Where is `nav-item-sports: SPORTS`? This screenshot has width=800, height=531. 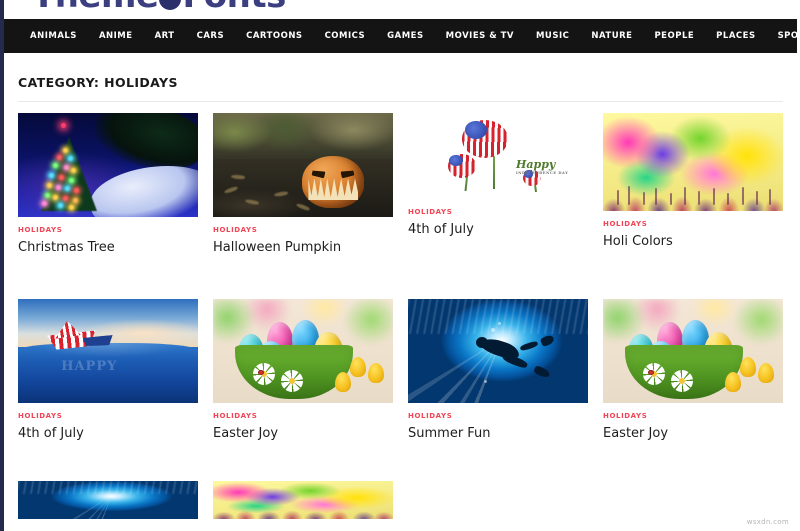
nav-item-sports: SPORTS is located at coordinates (789, 36).